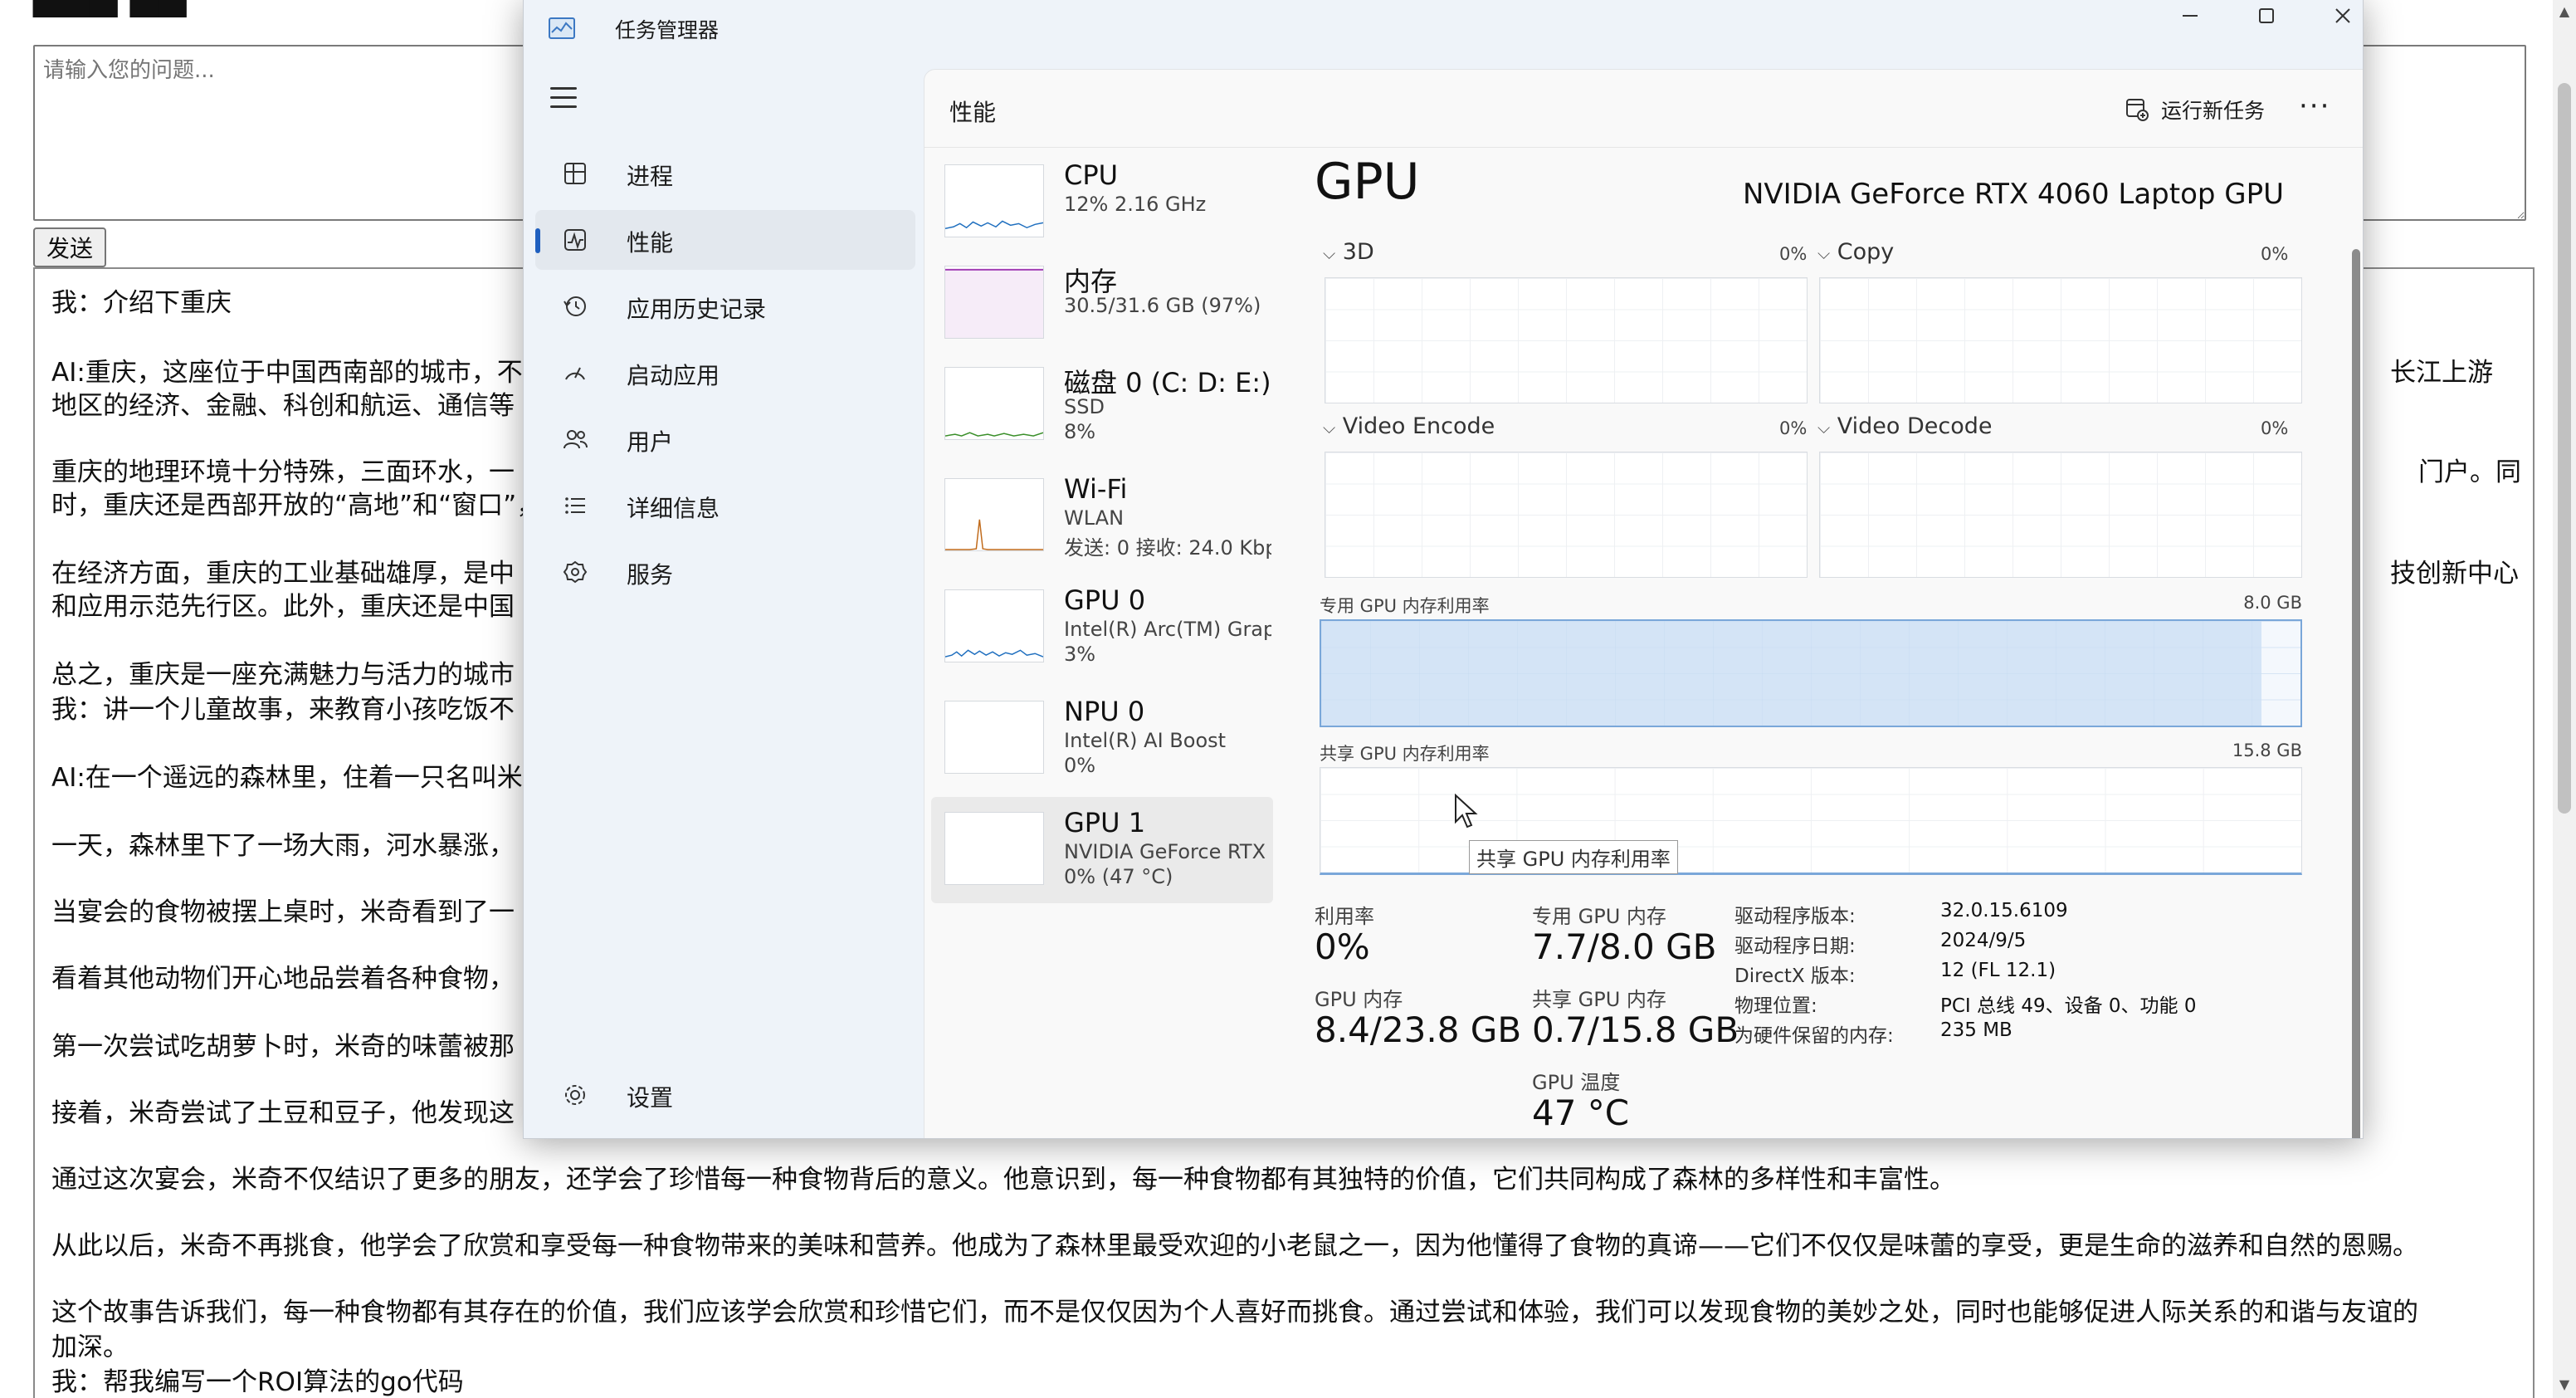  I want to click on device-detail: Intel(R) Arc(TM) Graphics, so click(1168, 629).